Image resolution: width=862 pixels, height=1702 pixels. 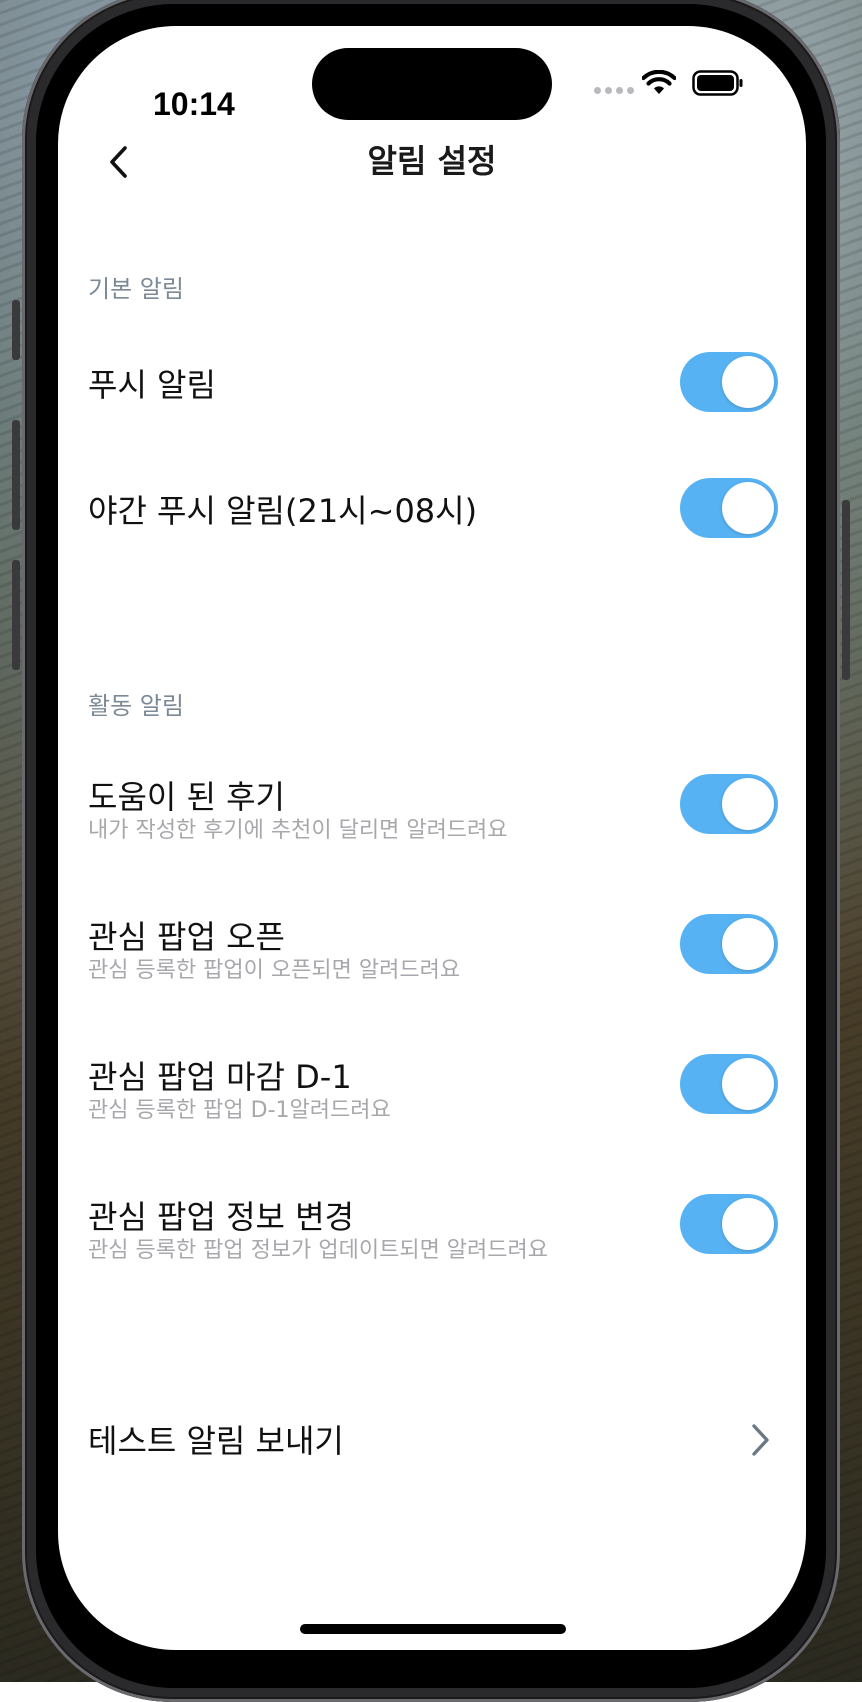 What do you see at coordinates (216, 1441) in the screenshot?
I see `test-notification-label: 테스트 알림 보내기` at bounding box center [216, 1441].